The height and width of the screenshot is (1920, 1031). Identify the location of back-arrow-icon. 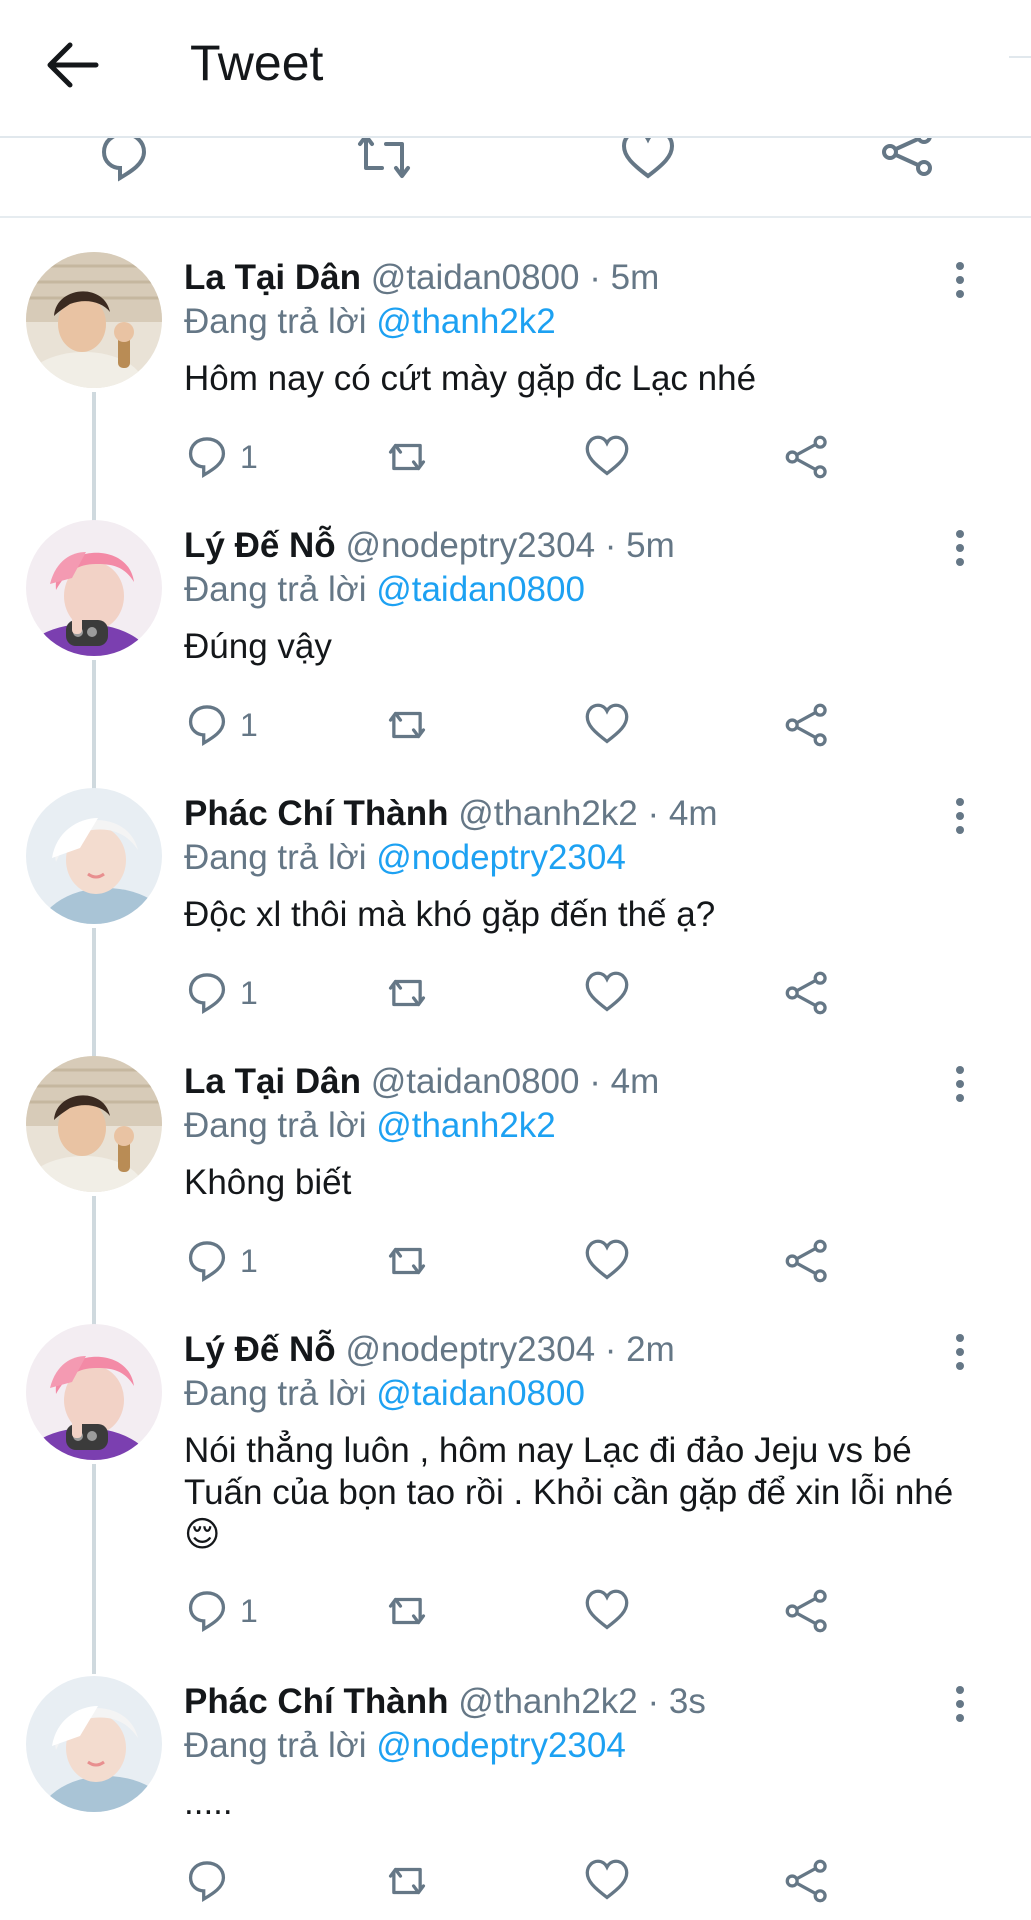
(74, 65).